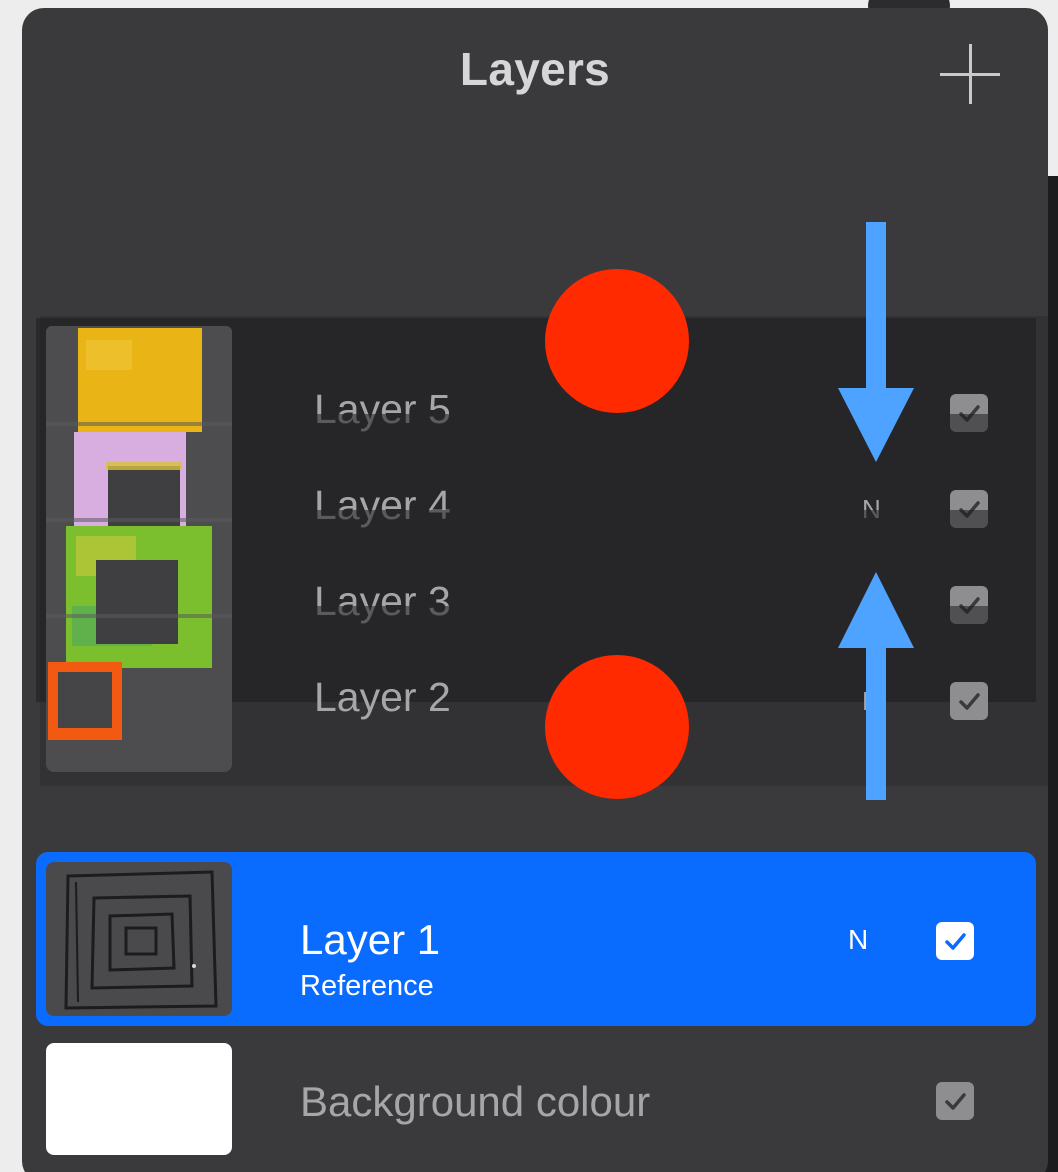 This screenshot has height=1172, width=1058. Describe the element at coordinates (367, 986) in the screenshot. I see `layer-subtitle: Reference` at that location.